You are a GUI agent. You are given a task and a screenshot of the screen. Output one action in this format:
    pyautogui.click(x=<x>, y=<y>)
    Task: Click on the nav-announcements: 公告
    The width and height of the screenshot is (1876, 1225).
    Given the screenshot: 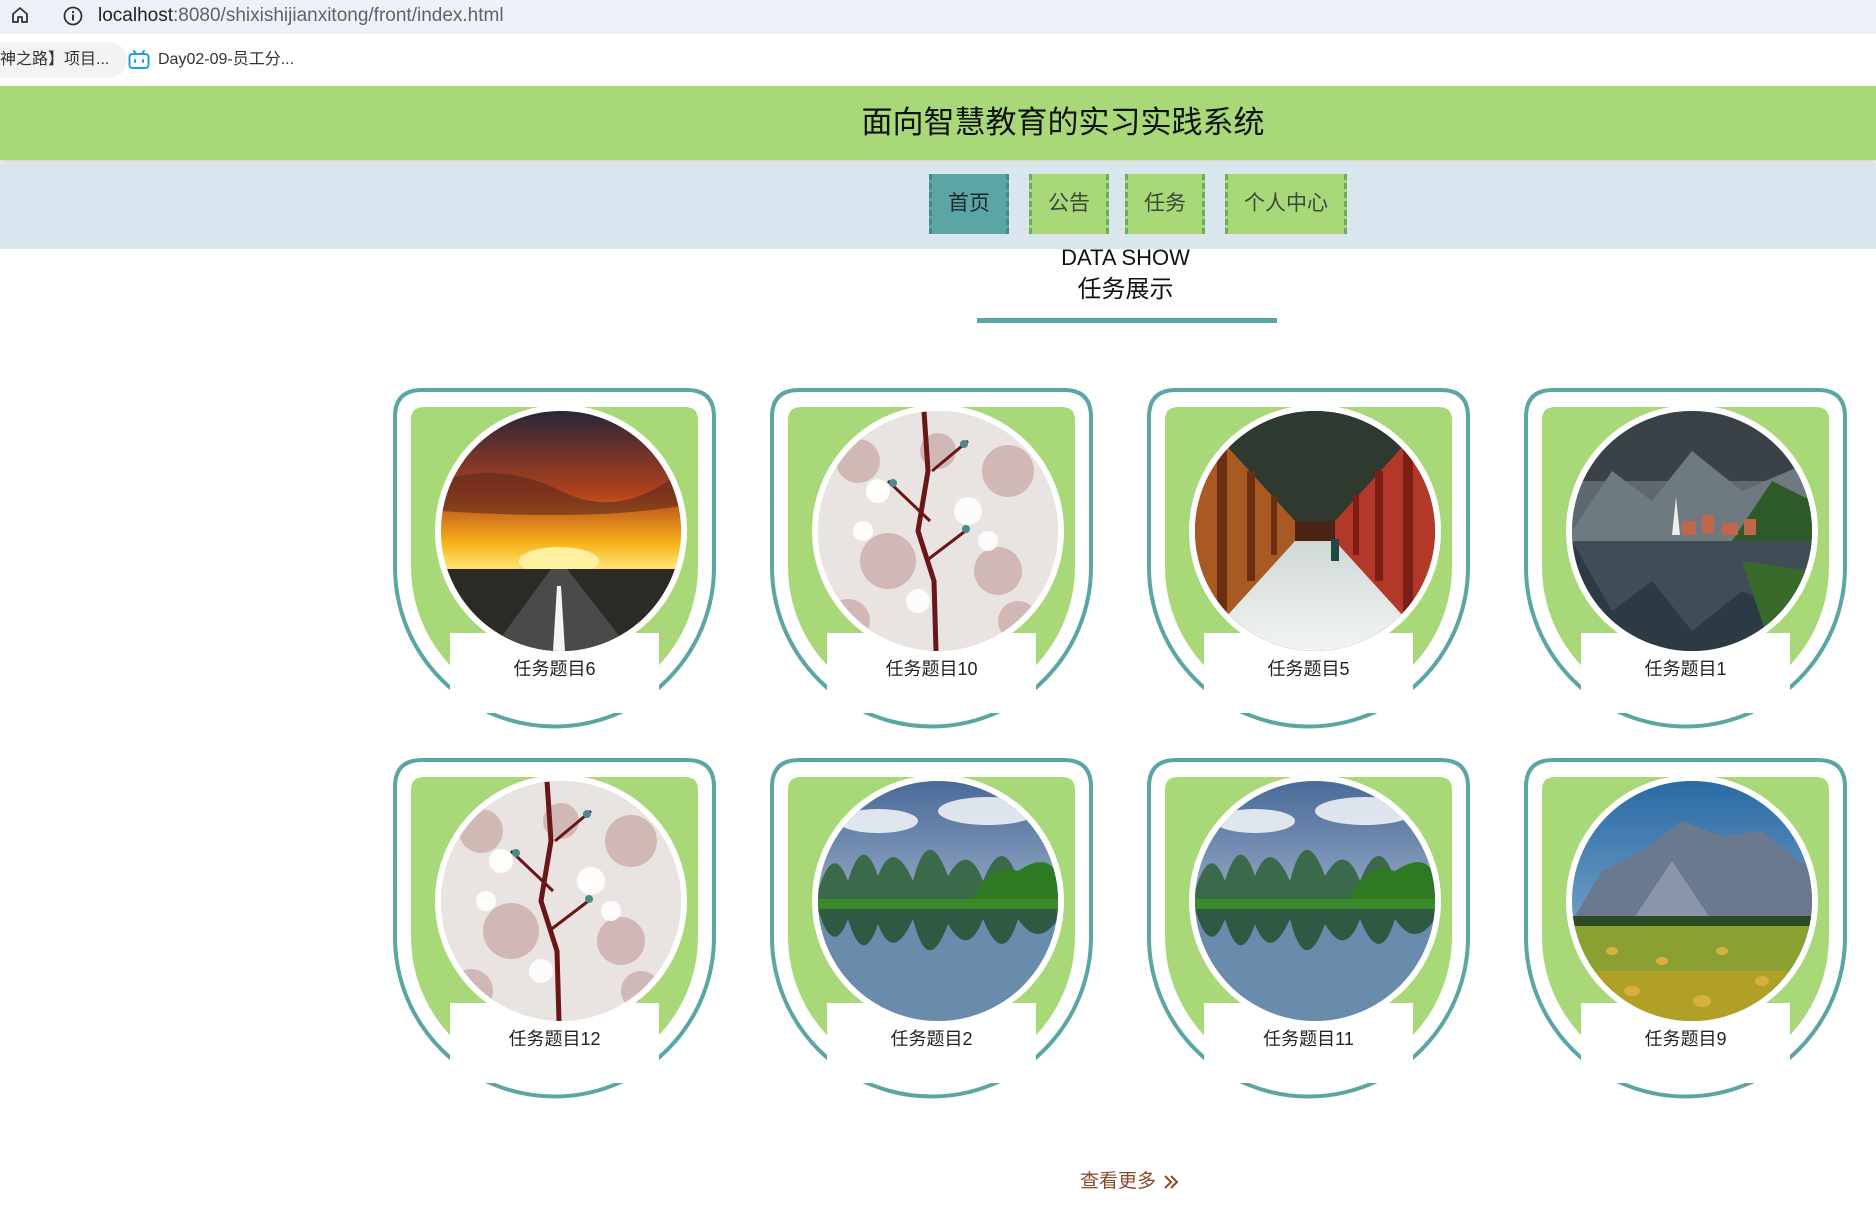 What is the action you would take?
    pyautogui.click(x=1069, y=204)
    